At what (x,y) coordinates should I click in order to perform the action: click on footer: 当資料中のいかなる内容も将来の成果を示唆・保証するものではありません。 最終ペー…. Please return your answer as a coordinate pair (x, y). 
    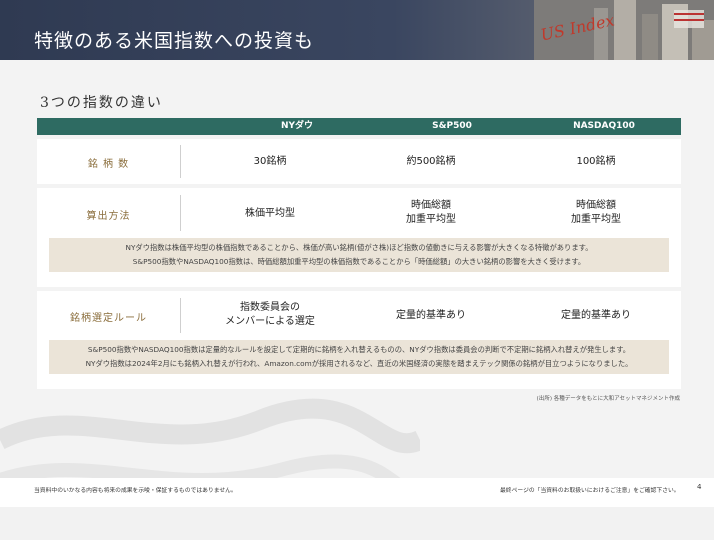
    Looking at the image, I should click on (357, 492).